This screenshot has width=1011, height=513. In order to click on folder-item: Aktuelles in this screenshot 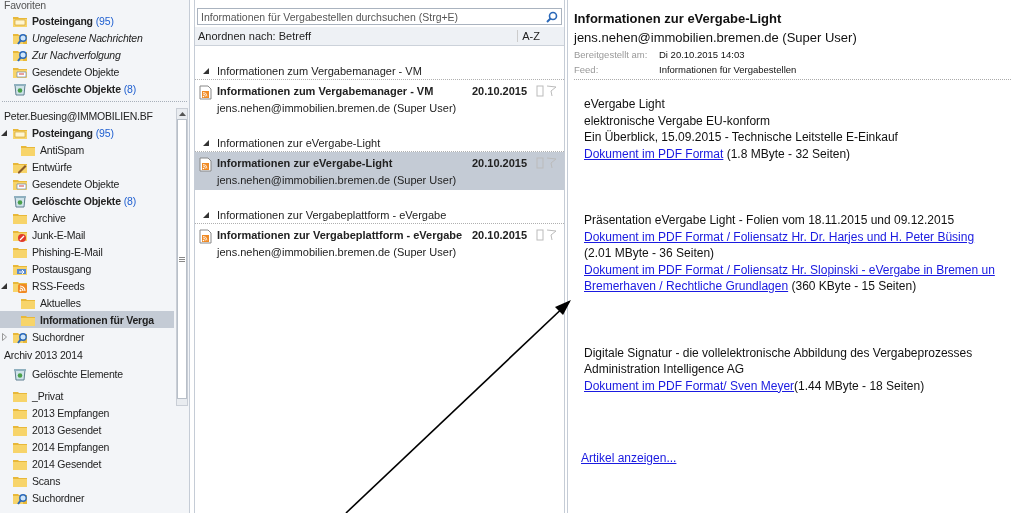, I will do `click(87, 302)`.